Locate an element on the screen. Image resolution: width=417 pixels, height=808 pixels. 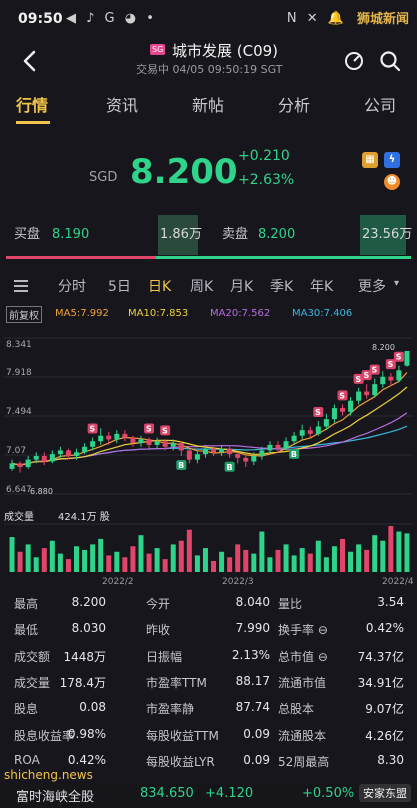
status-bar: 09:50 ◀ ♪ G ◕ • N ✕ 🔔 狮城新闻 is located at coordinates (208, 20).